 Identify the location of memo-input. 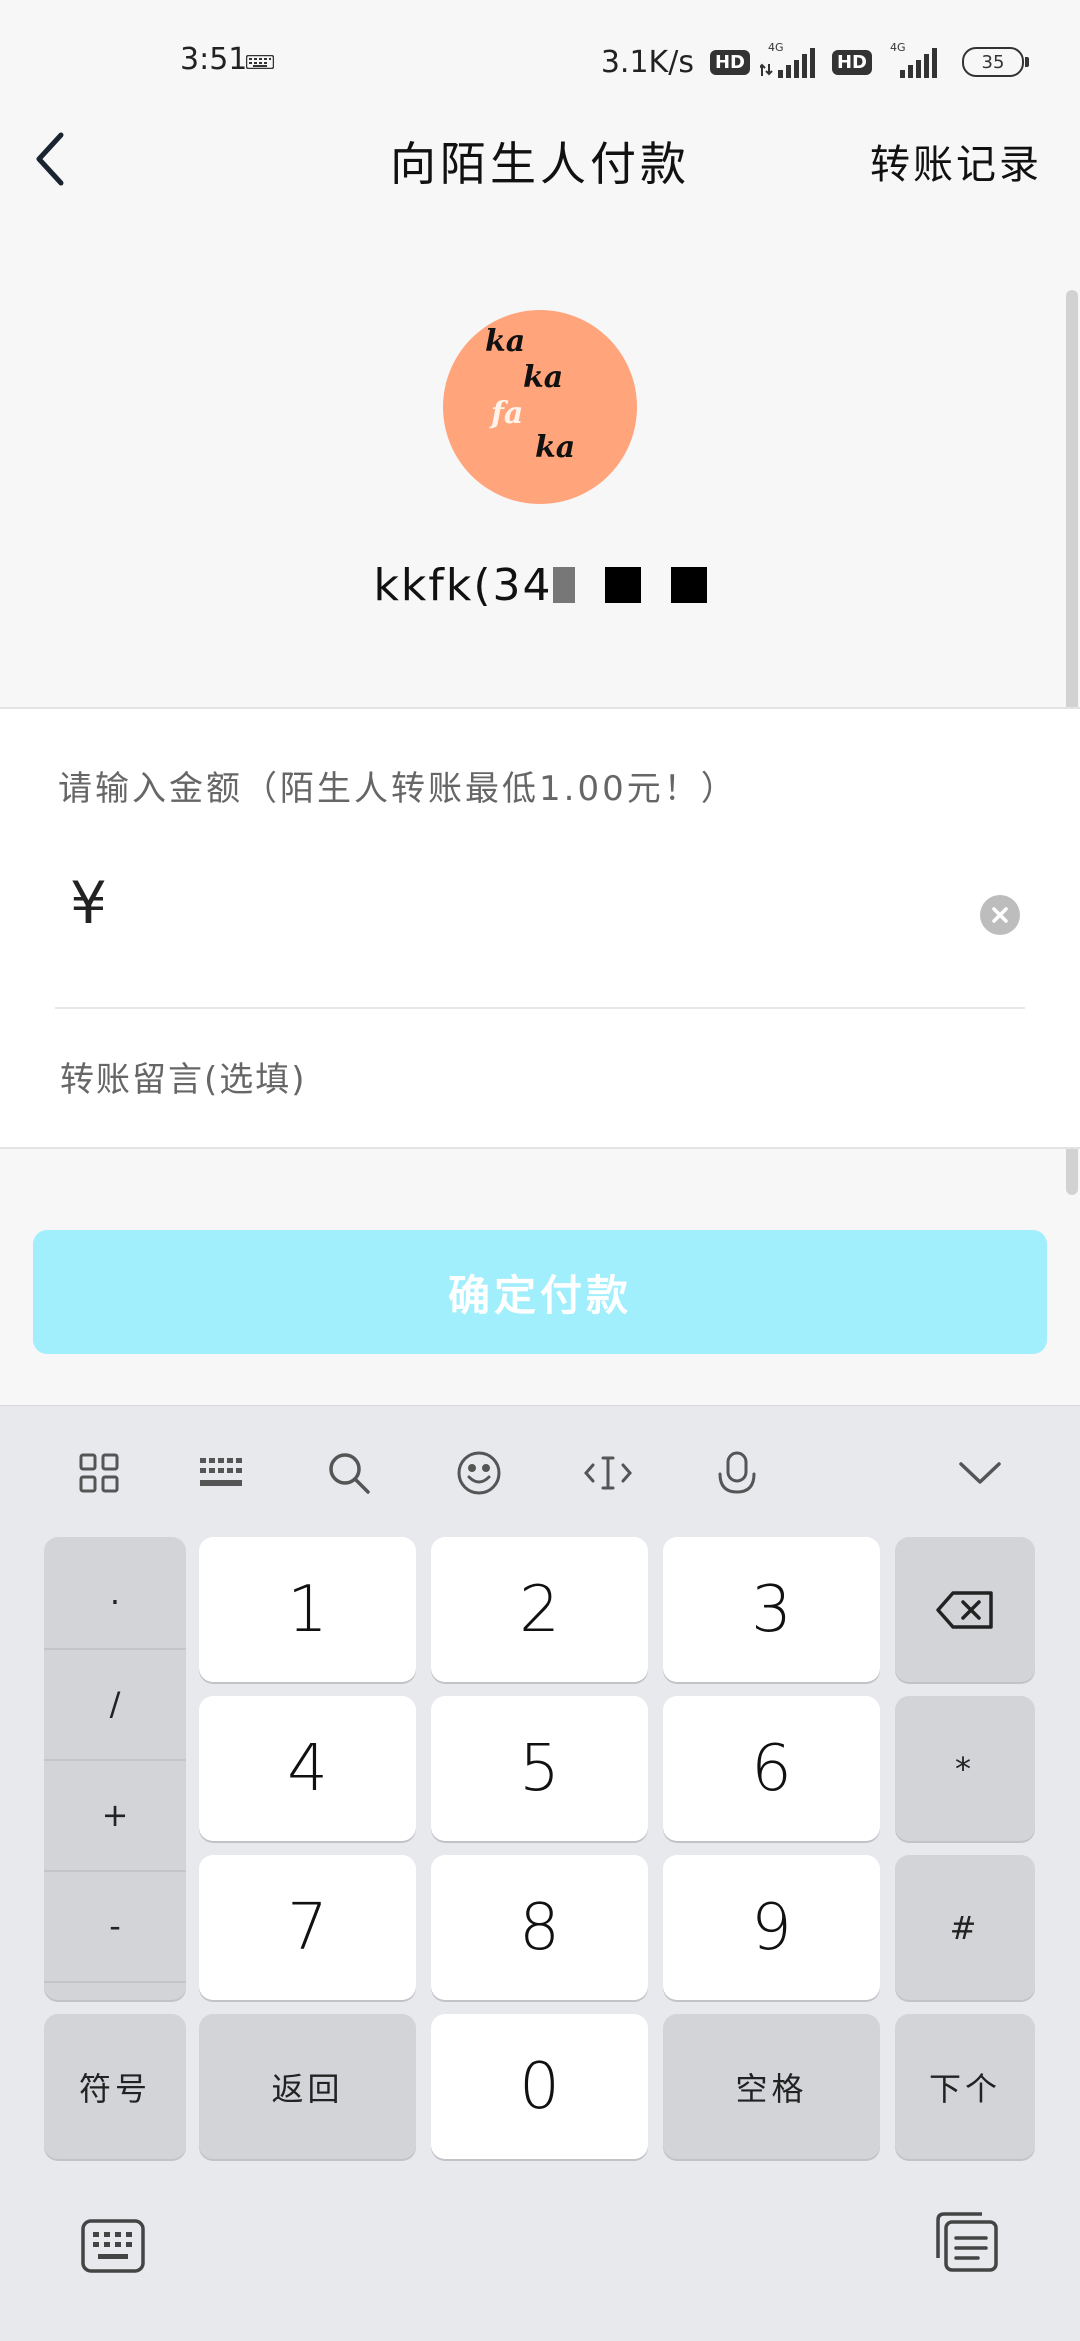
(510, 1080).